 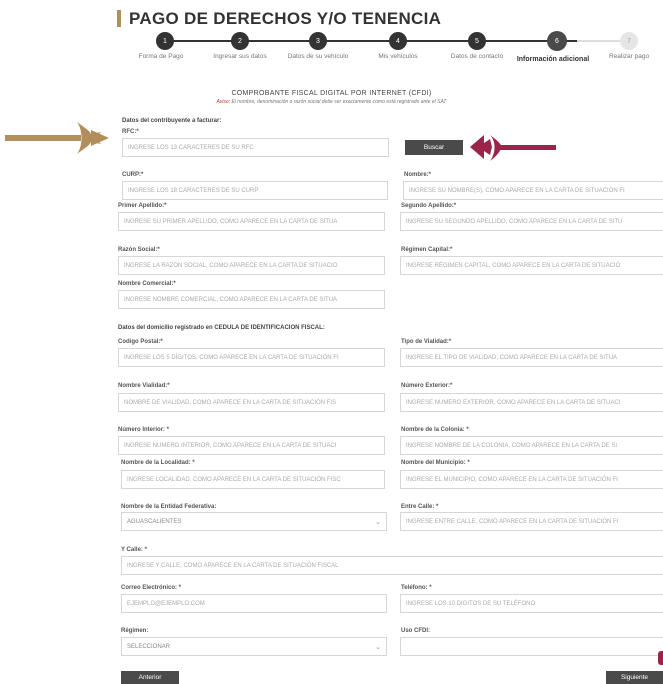 I want to click on step-2-dot: 2, so click(x=240, y=41).